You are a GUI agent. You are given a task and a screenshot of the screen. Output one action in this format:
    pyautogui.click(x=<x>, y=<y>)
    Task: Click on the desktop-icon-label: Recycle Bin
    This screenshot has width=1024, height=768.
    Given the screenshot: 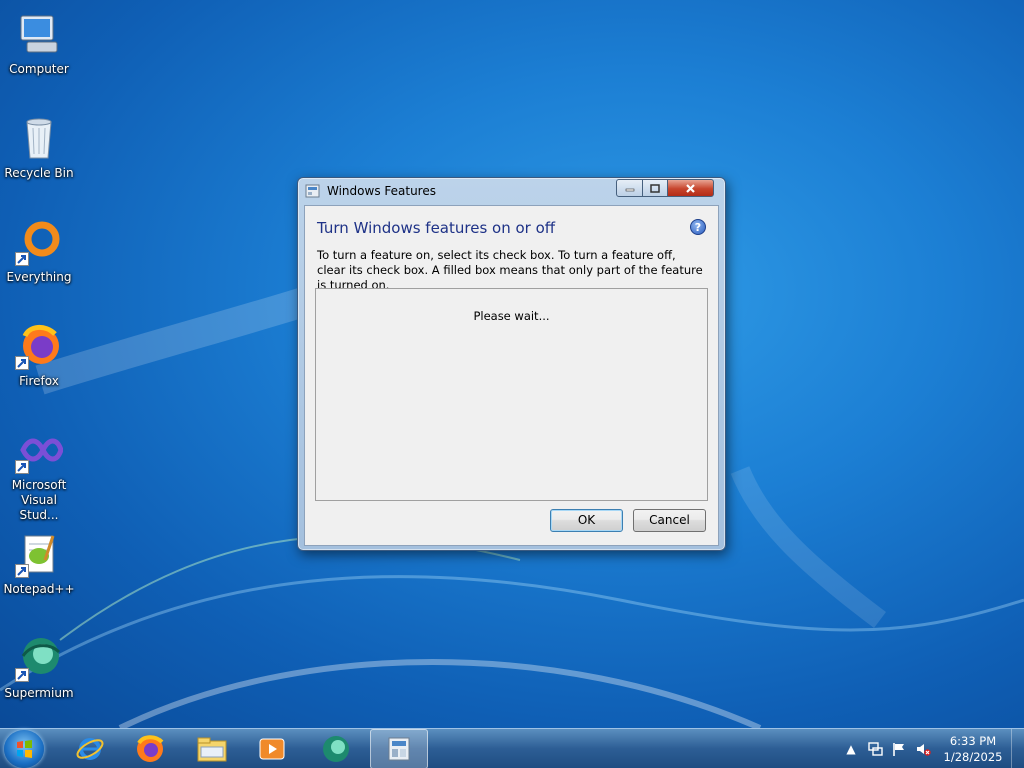 What is the action you would take?
    pyautogui.click(x=39, y=173)
    